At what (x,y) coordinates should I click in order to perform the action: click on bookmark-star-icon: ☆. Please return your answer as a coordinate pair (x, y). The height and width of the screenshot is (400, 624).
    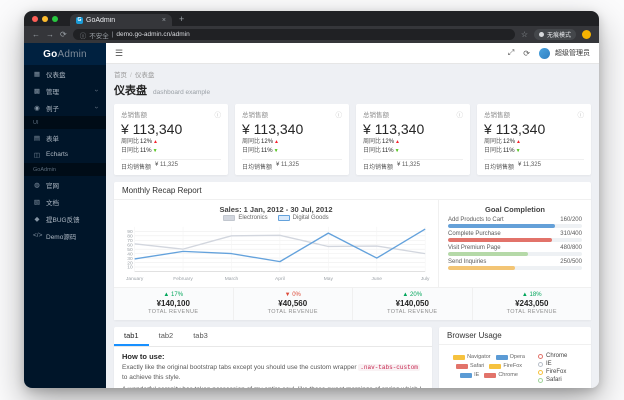
    Looking at the image, I should click on (524, 34).